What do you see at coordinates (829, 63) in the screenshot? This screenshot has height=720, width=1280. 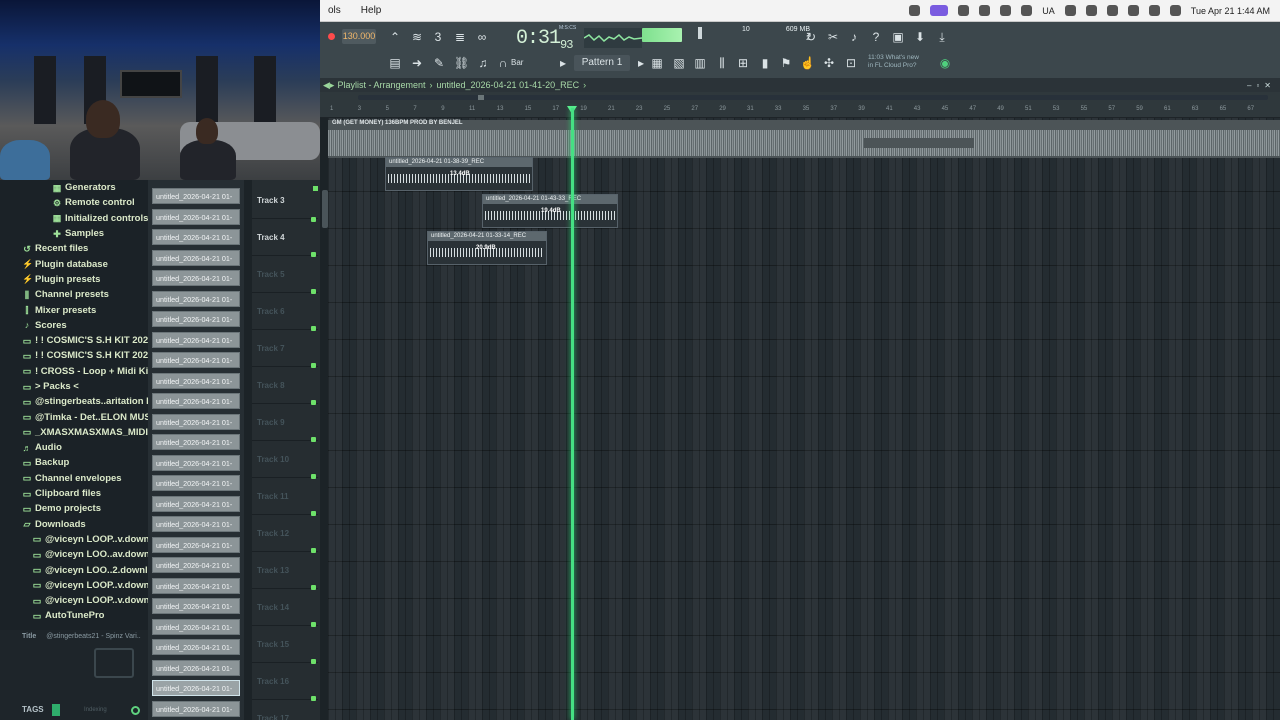 I see `plugin-db-icon: ✣` at bounding box center [829, 63].